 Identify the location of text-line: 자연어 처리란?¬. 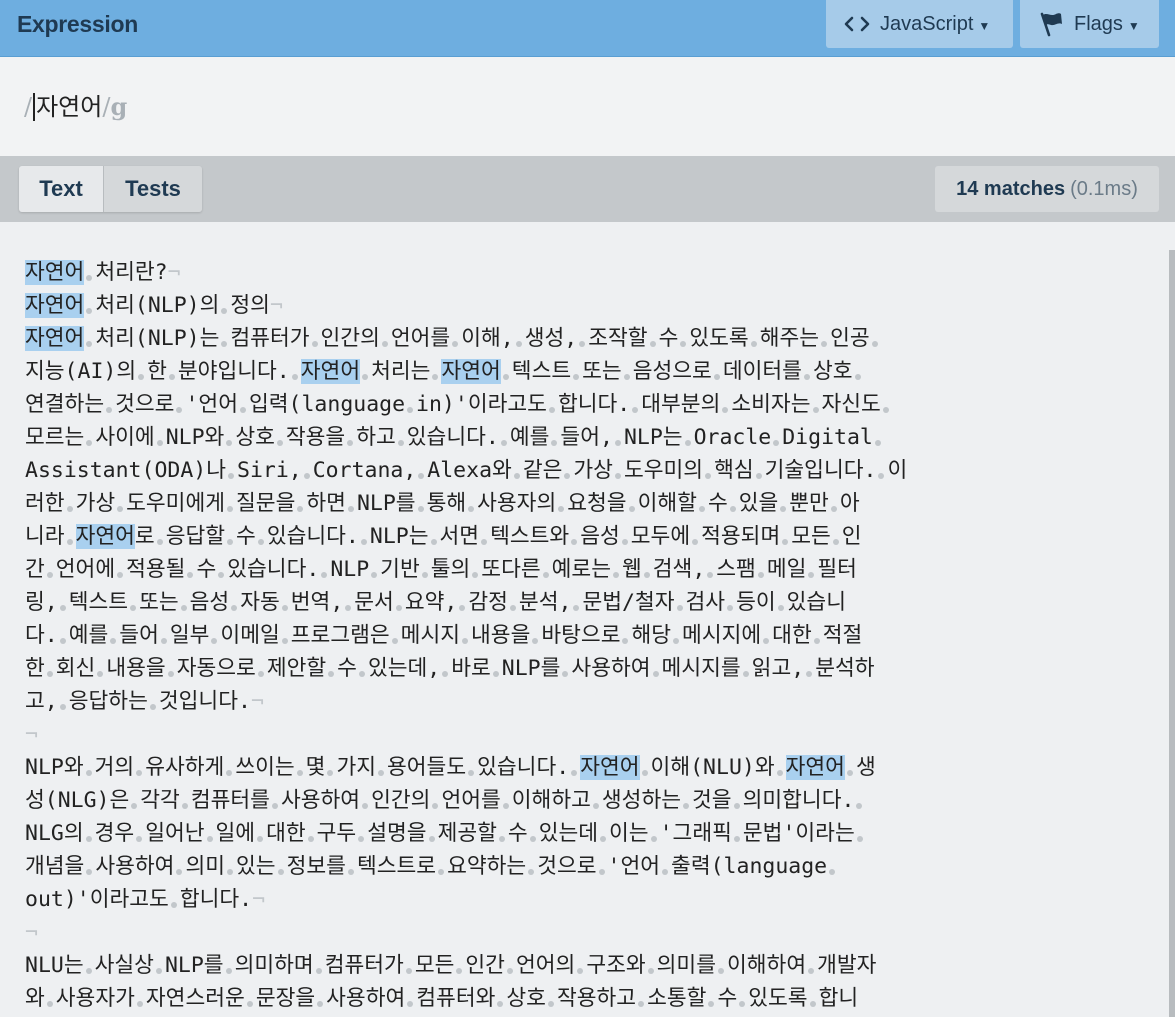
(103, 272).